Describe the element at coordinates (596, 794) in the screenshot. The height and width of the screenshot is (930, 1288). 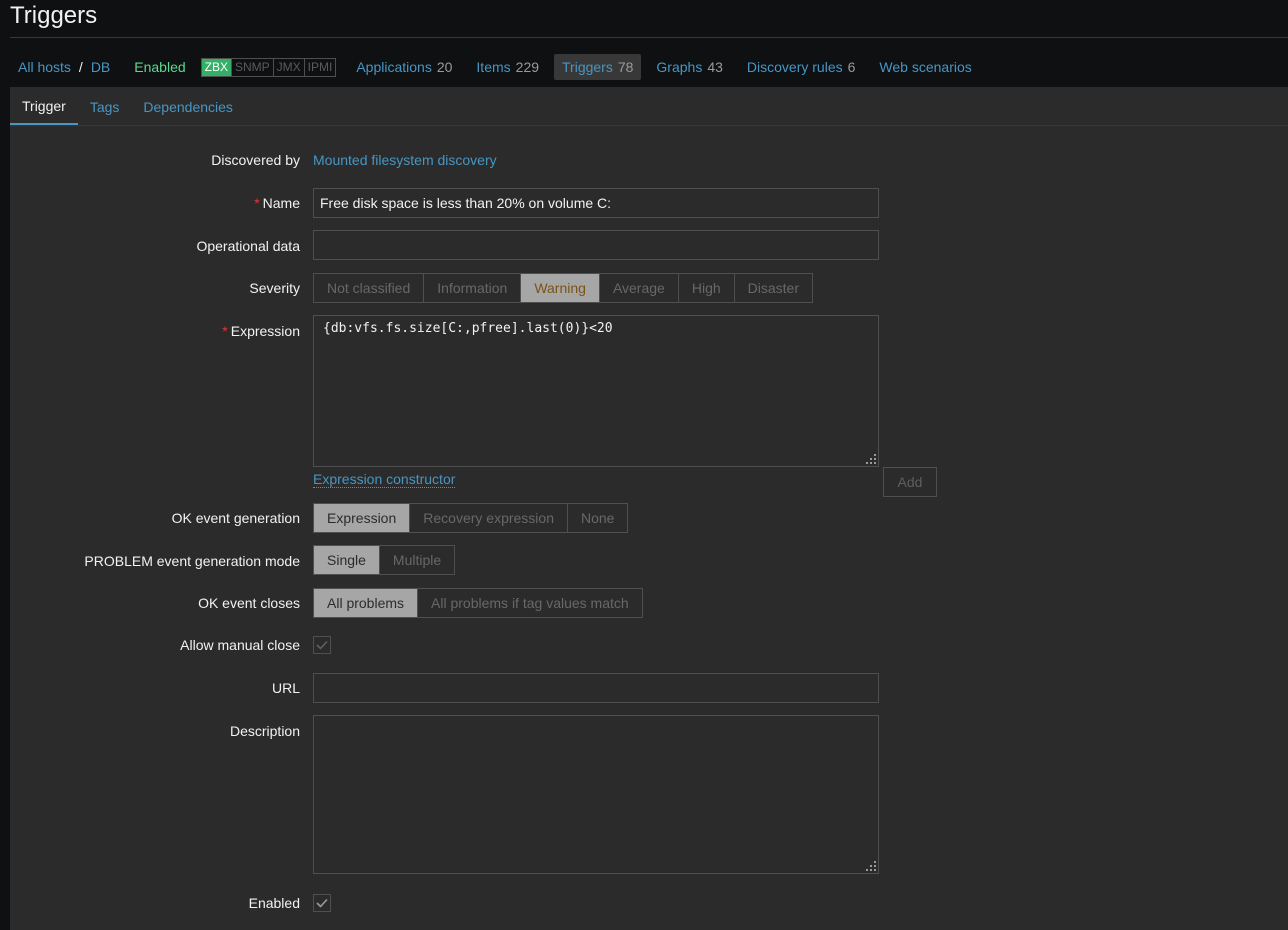
I see `description-textarea` at that location.